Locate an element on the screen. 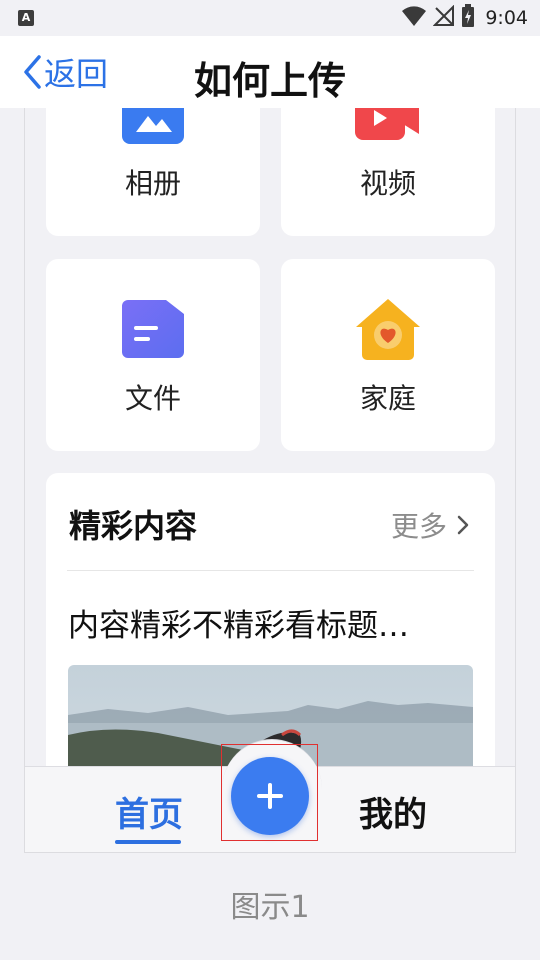 The image size is (540, 960). clock-time: 9:04 is located at coordinates (506, 18).